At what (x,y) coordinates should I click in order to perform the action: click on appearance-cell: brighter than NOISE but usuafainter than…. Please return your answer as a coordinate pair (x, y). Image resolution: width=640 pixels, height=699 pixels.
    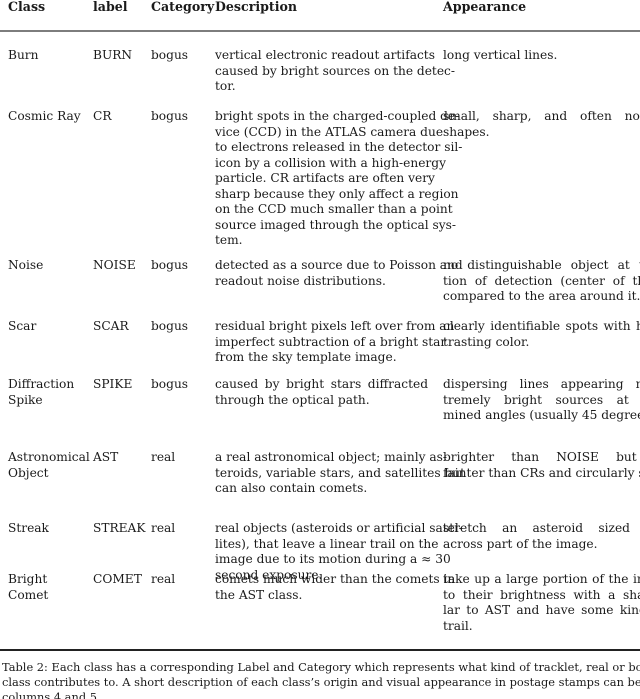
    Looking at the image, I should click on (541, 465).